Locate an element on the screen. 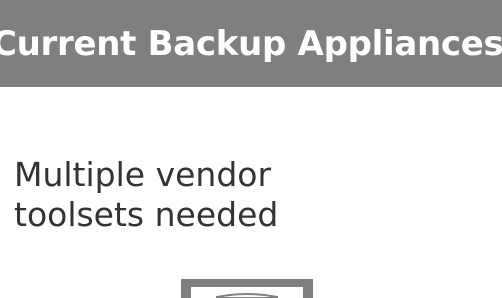  slide-title: Current Backup Appliances is located at coordinates (251, 44).